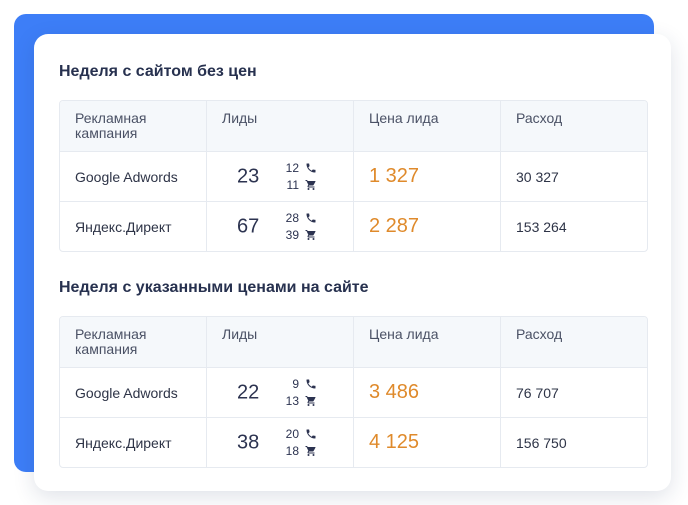 Image resolution: width=688 pixels, height=505 pixels. I want to click on orders-count: 11, so click(292, 185).